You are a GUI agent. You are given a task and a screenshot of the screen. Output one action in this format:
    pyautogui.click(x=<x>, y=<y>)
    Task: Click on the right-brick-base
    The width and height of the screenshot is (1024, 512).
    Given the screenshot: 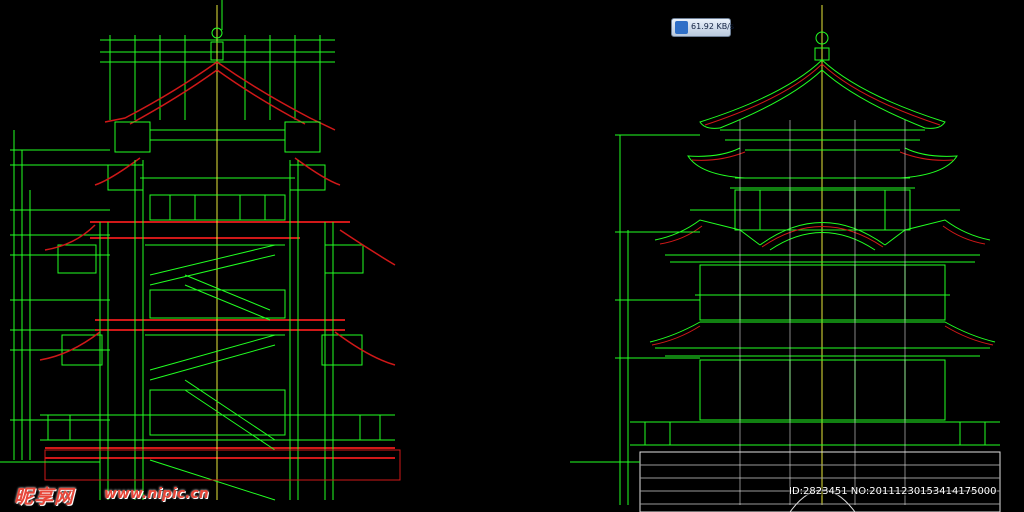 What is the action you would take?
    pyautogui.click(x=820, y=481)
    